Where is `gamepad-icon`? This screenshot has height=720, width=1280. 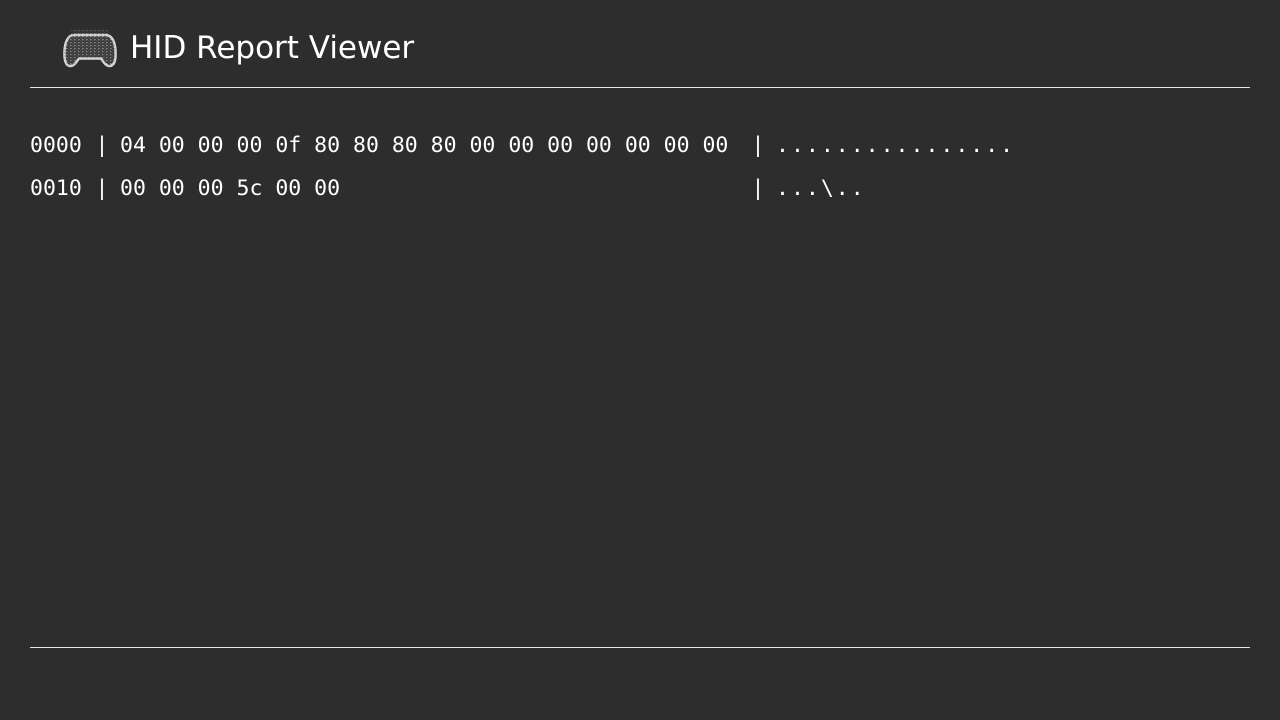 gamepad-icon is located at coordinates (90, 48).